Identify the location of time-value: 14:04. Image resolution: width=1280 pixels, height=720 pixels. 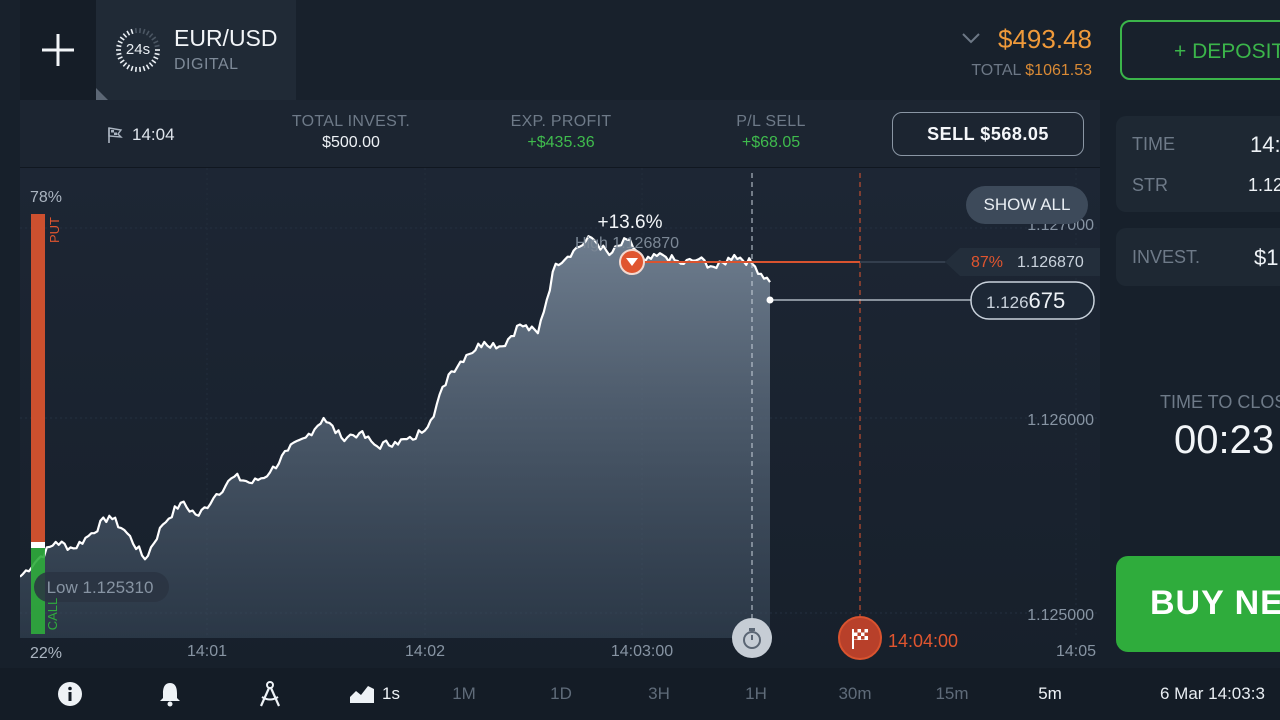
(1265, 144).